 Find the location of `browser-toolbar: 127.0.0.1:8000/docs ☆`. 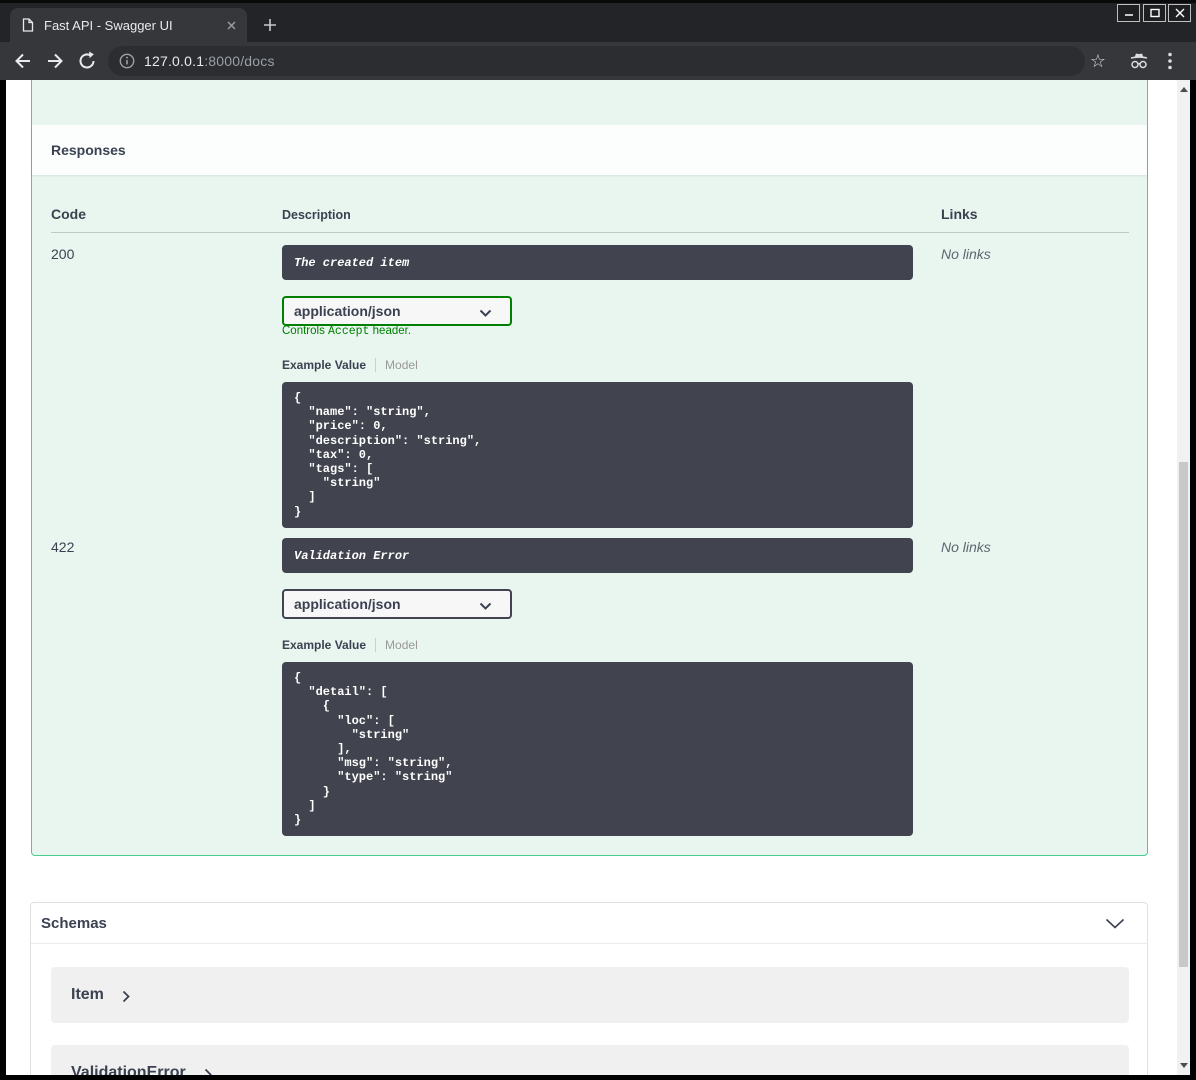

browser-toolbar: 127.0.0.1:8000/docs ☆ is located at coordinates (598, 61).